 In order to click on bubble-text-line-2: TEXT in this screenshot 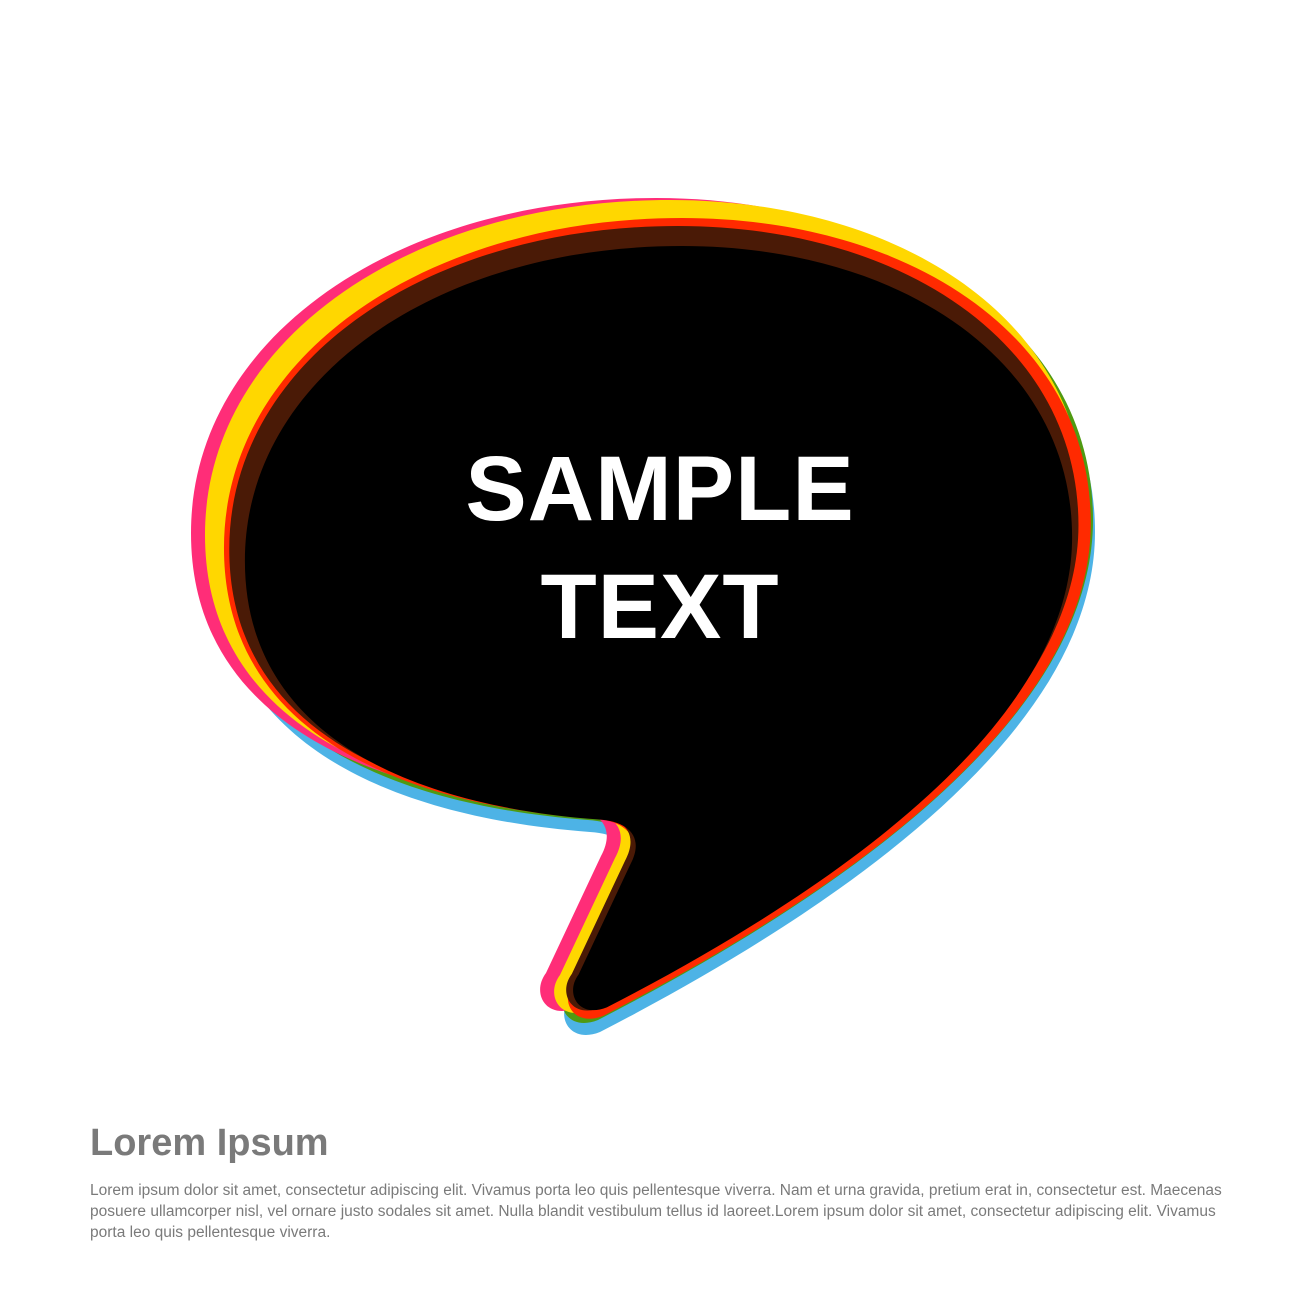, I will do `click(660, 607)`.